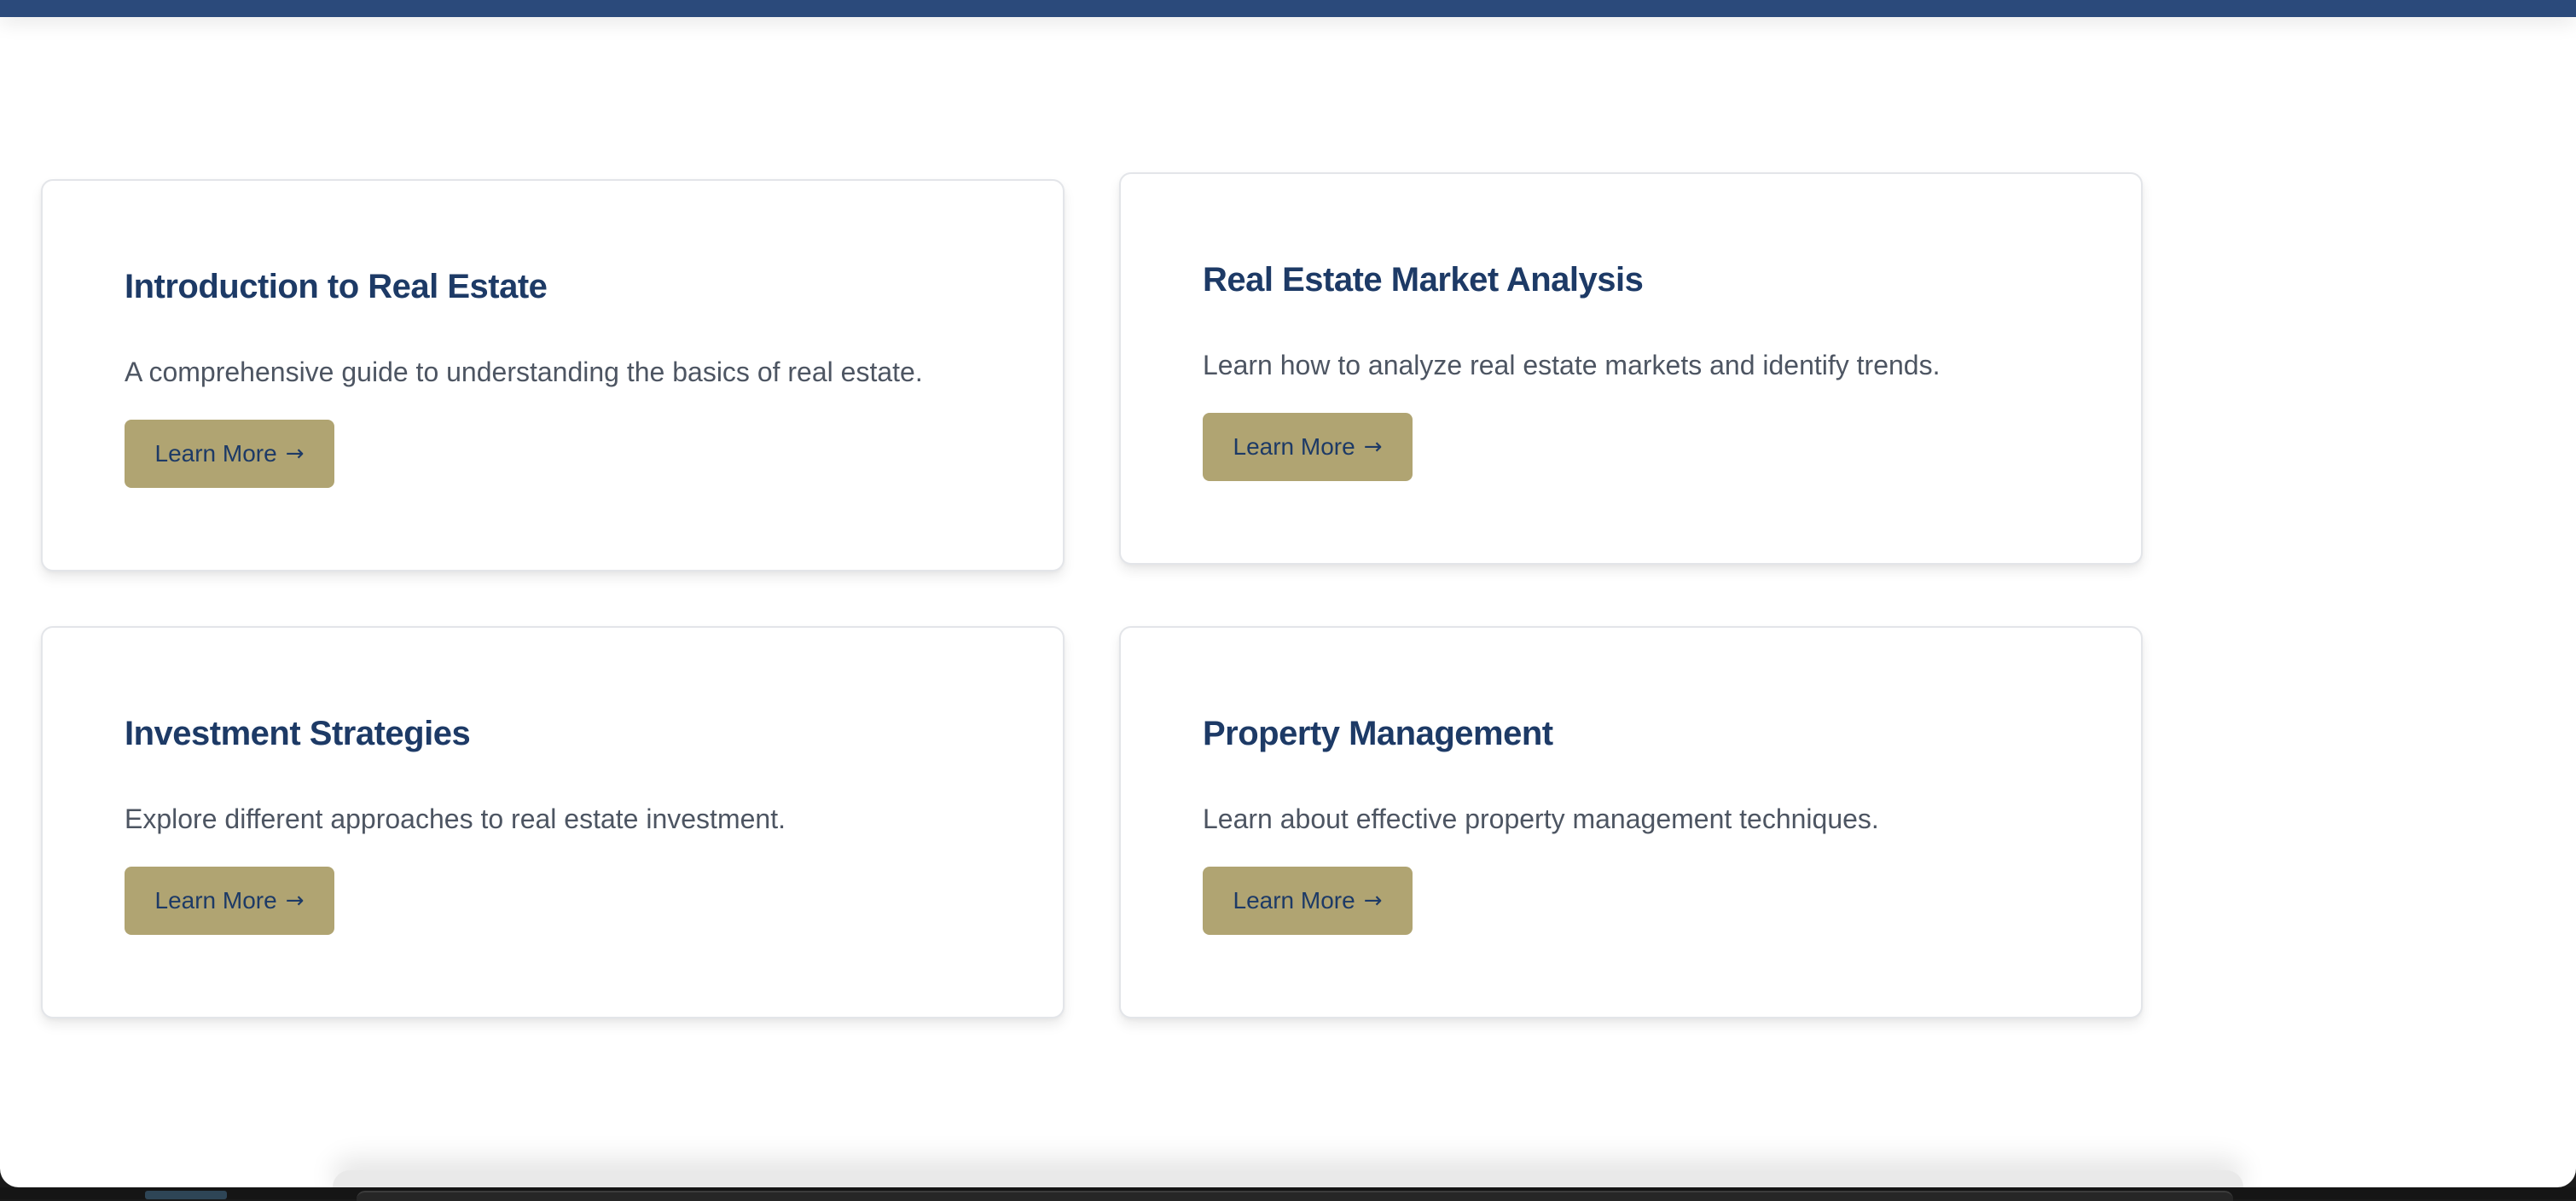  Describe the element at coordinates (1295, 1196) in the screenshot. I see `dock-bar` at that location.